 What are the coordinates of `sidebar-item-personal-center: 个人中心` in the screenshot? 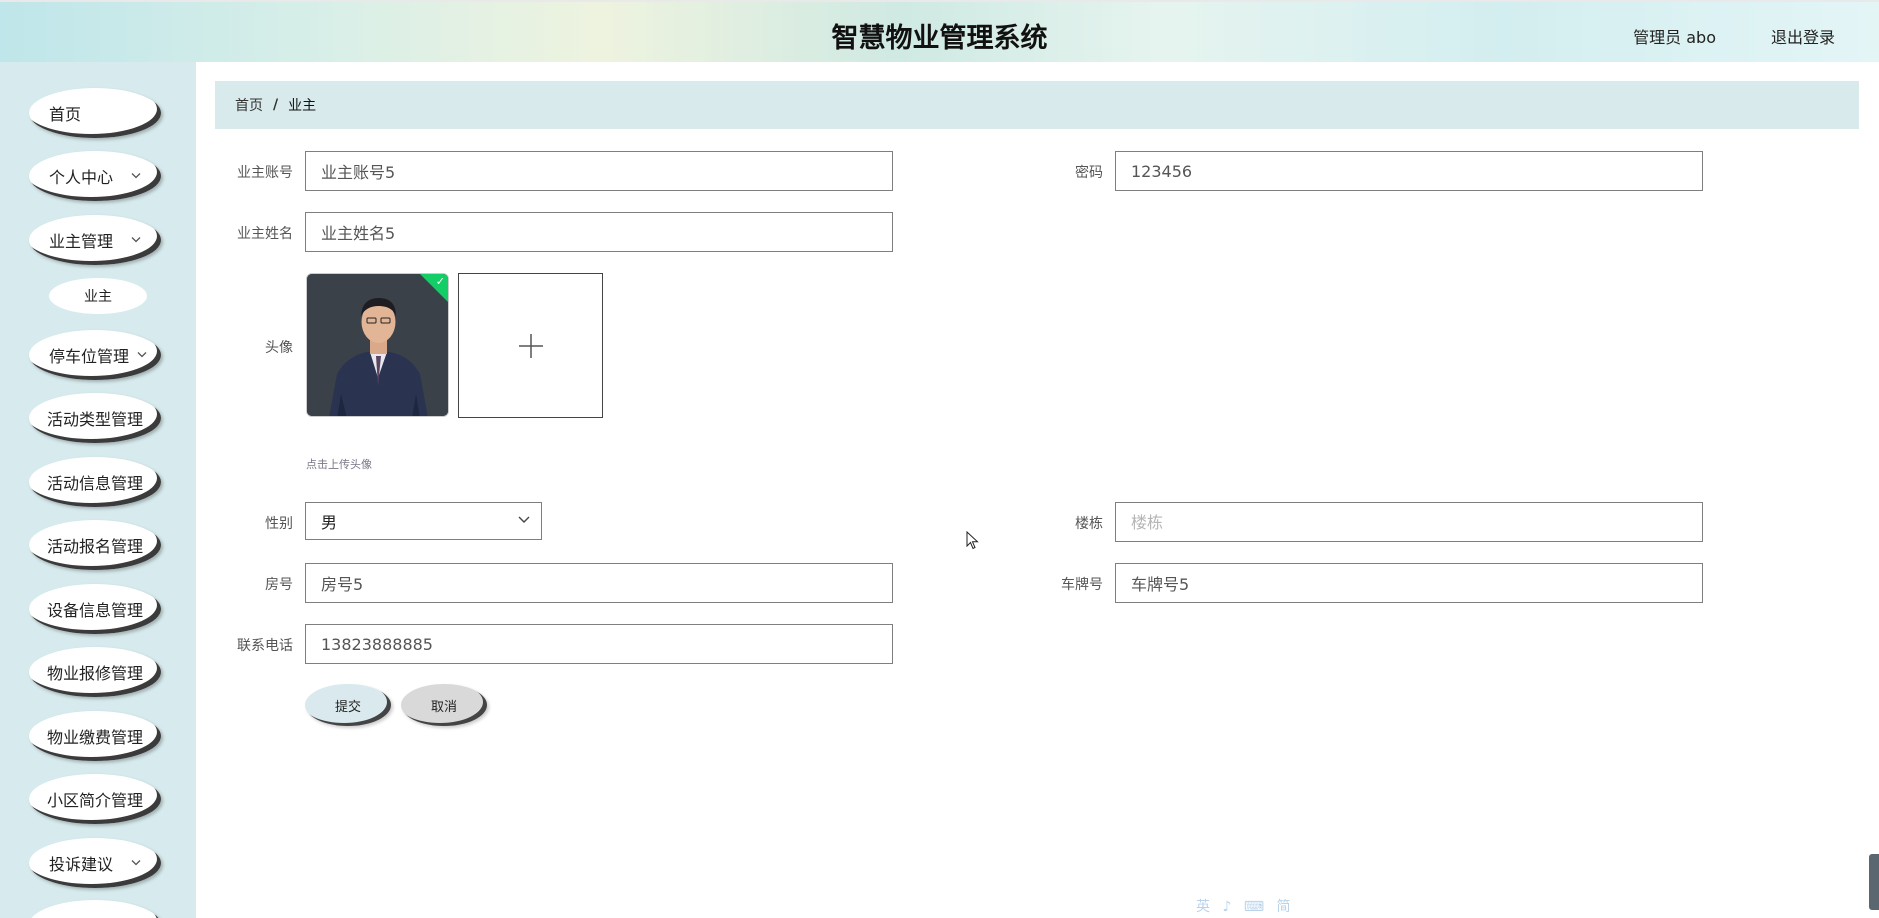 It's located at (95, 176).